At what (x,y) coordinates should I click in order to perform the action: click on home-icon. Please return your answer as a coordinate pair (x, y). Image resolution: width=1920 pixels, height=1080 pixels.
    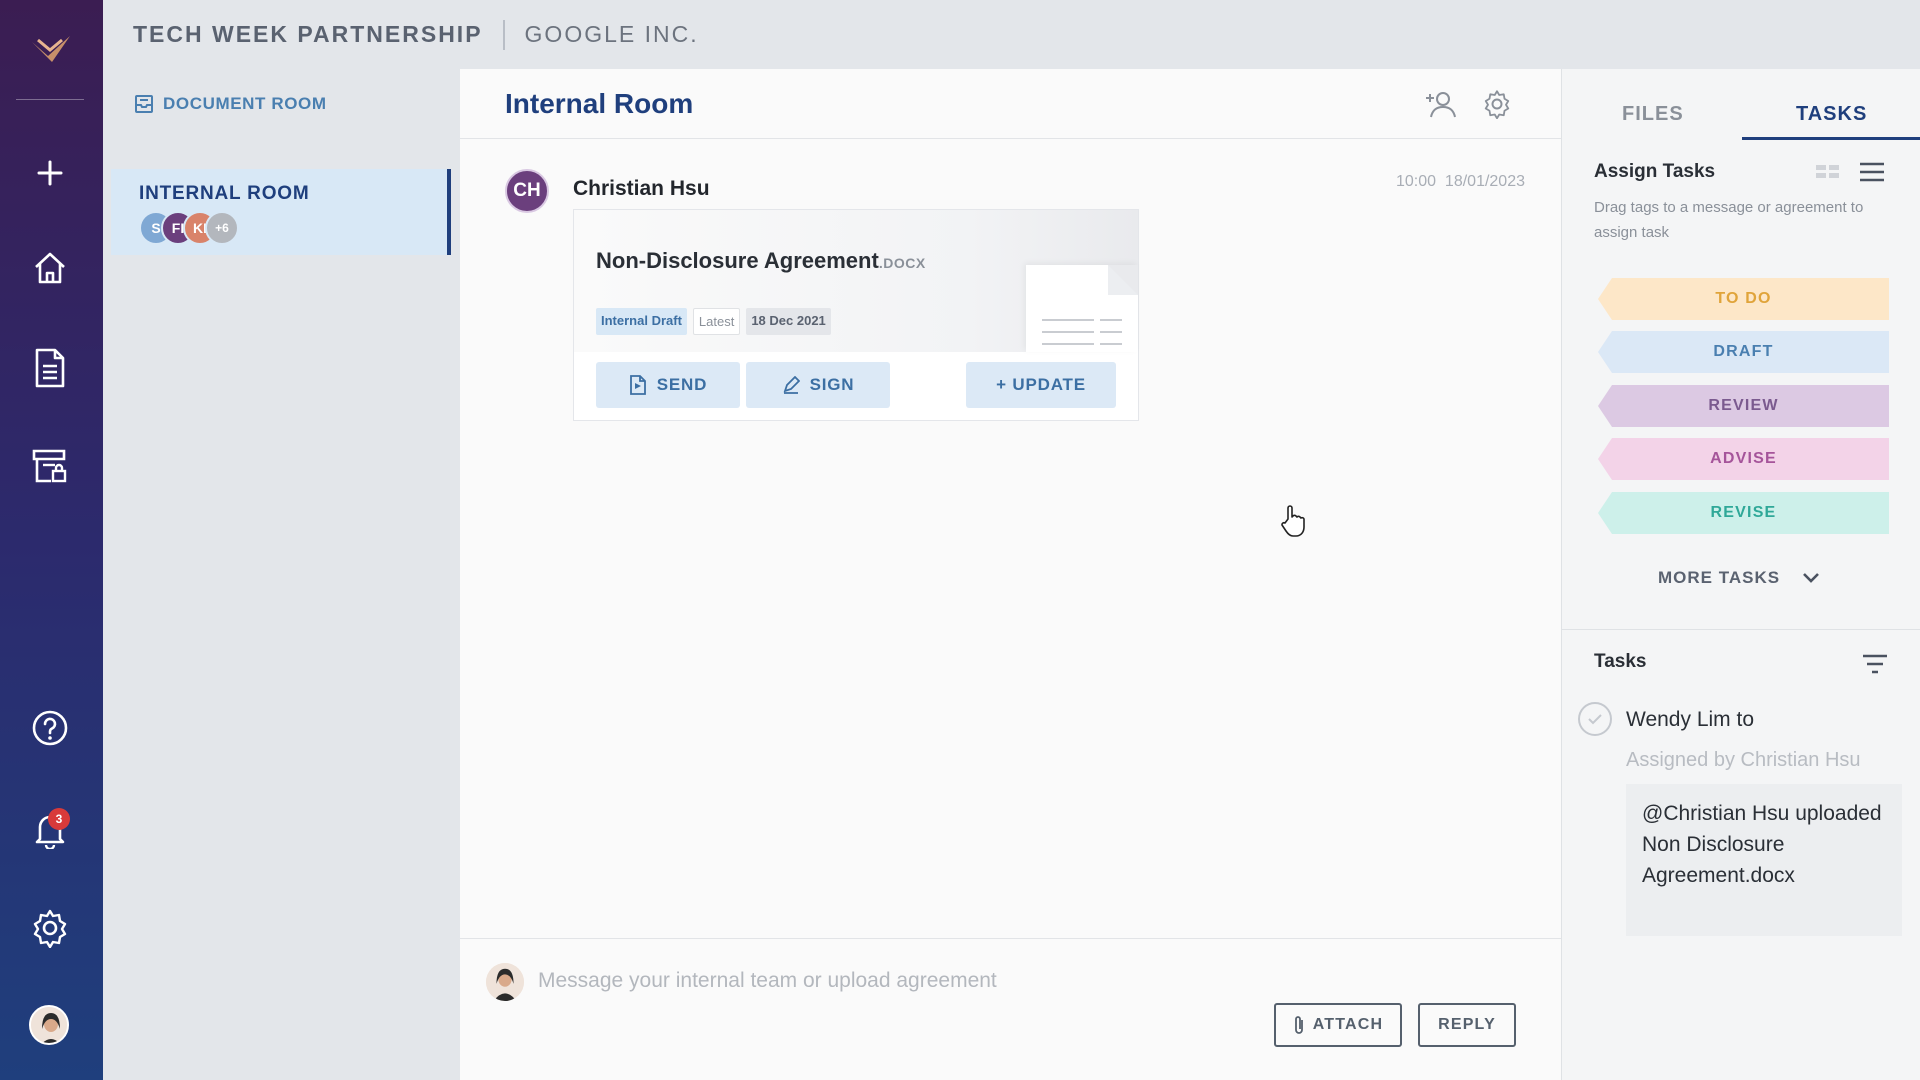
    Looking at the image, I should click on (50, 268).